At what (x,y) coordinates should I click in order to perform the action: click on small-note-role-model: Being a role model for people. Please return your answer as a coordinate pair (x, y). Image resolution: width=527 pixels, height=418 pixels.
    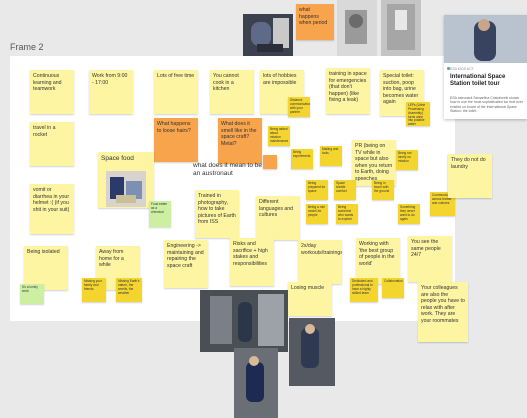
    Looking at the image, I should click on (317, 214).